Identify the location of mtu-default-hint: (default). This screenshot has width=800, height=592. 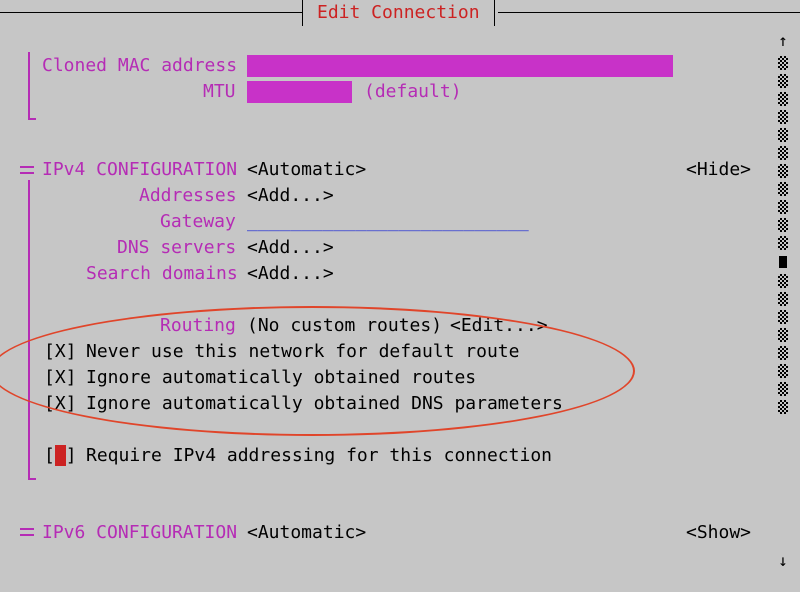
(413, 91).